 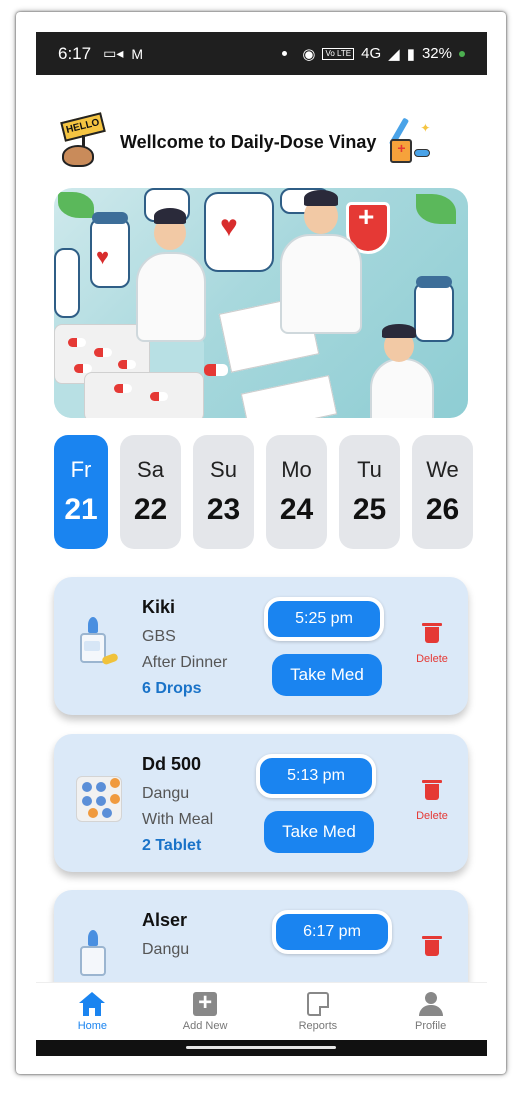 What do you see at coordinates (172, 845) in the screenshot?
I see `medication-dose: 2 Tablet` at bounding box center [172, 845].